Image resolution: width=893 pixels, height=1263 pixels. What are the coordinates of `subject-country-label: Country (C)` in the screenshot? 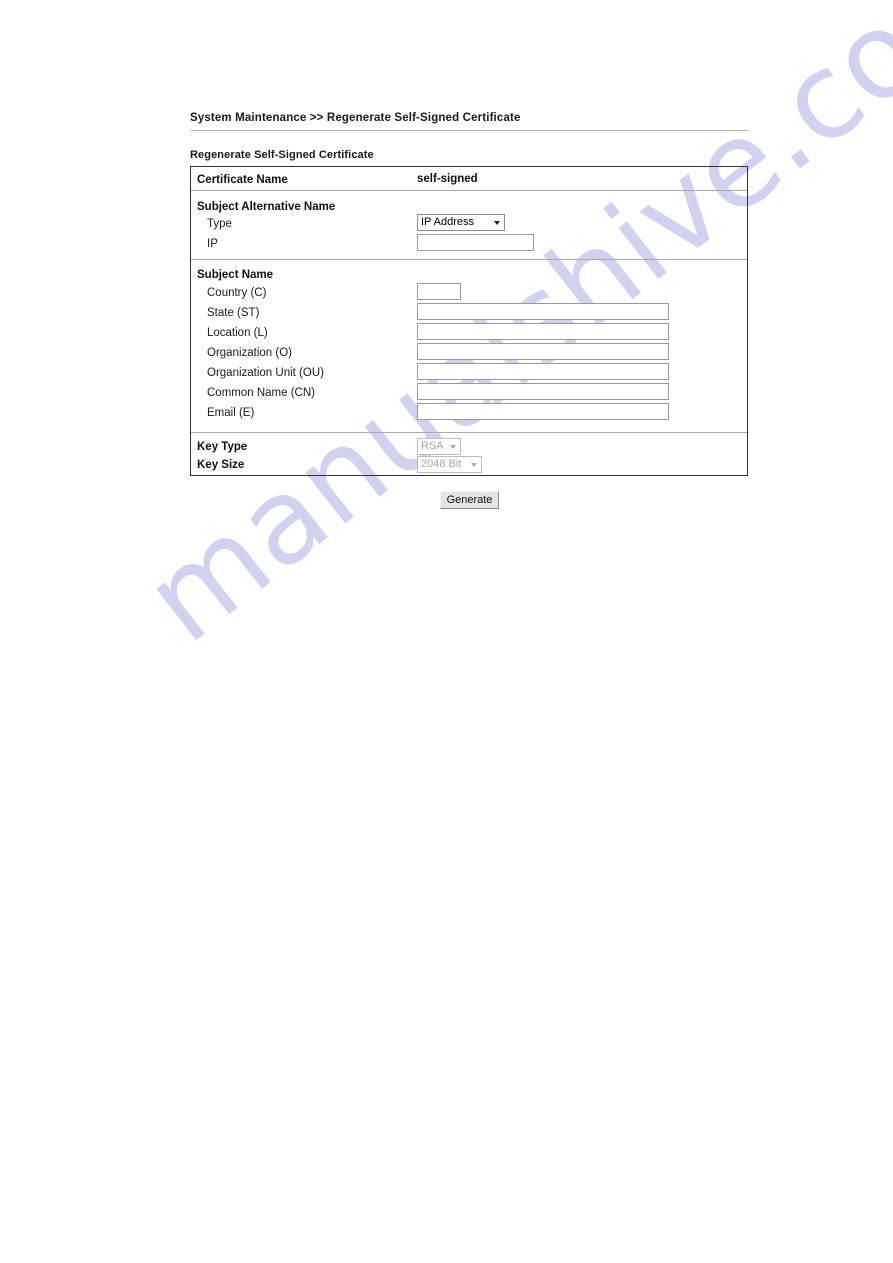 It's located at (237, 293).